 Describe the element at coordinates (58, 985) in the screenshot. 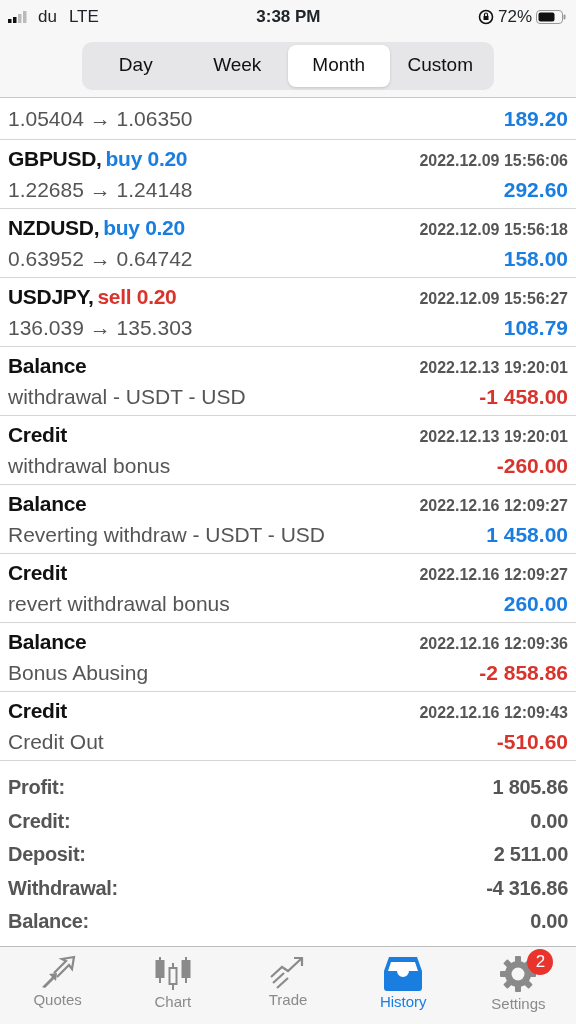

I see `tab-bar-item: Quotes` at that location.